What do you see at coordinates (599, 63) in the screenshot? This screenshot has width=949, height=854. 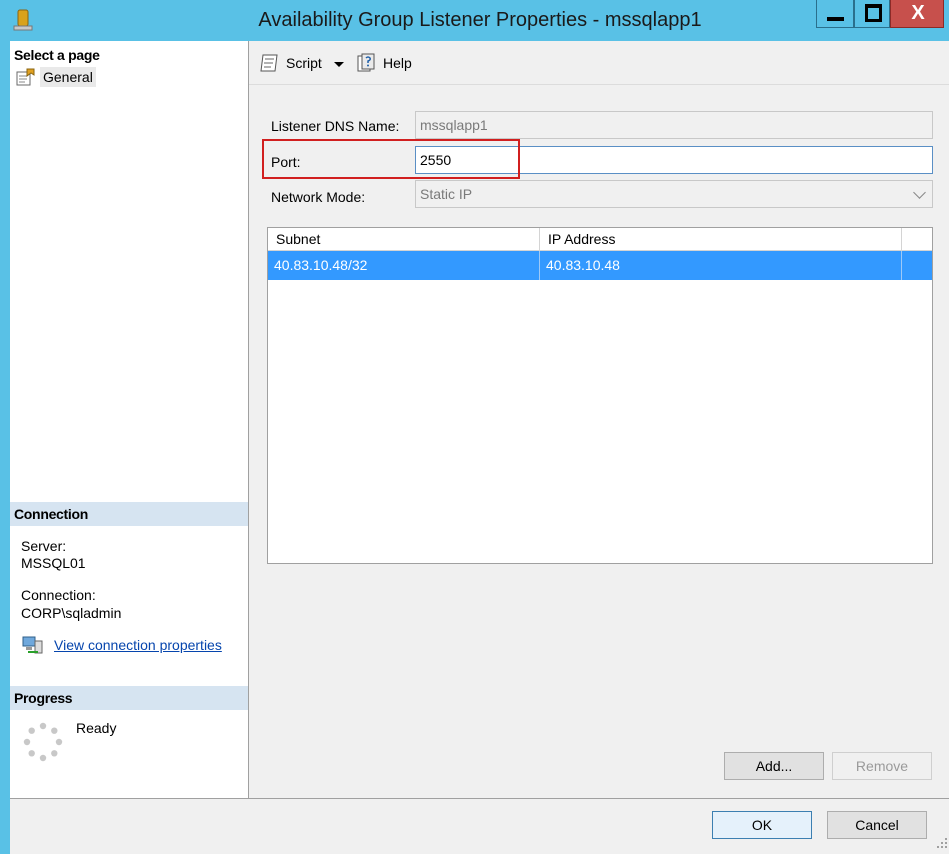 I see `toolbar: Script Help` at bounding box center [599, 63].